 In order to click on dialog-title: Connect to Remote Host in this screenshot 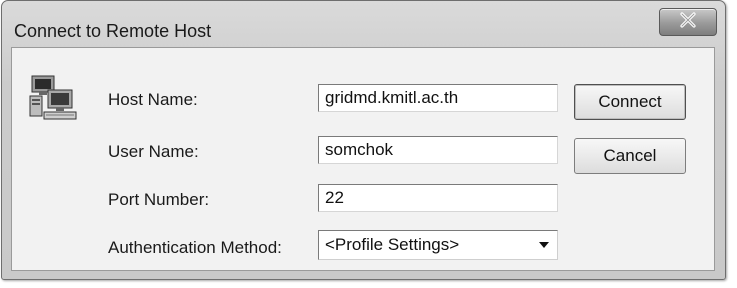, I will do `click(113, 31)`.